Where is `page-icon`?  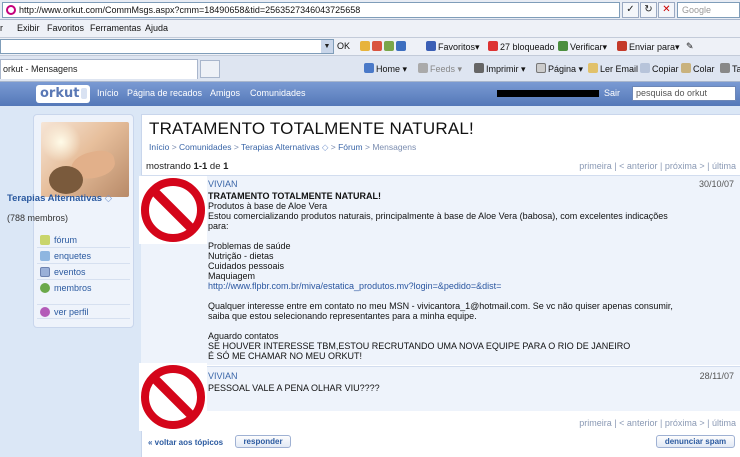 page-icon is located at coordinates (541, 68).